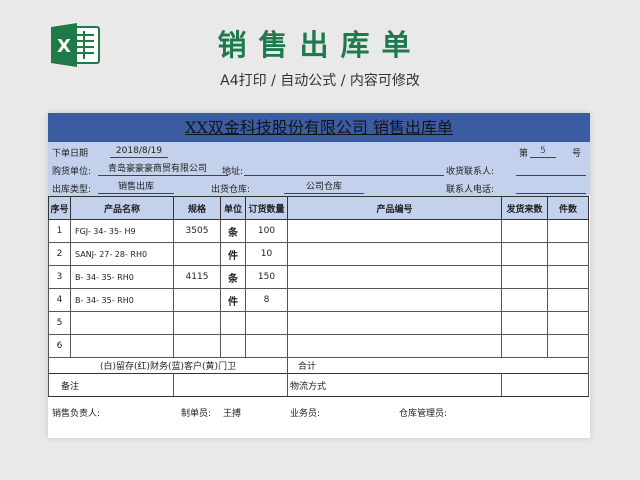 The height and width of the screenshot is (480, 640). What do you see at coordinates (59, 346) in the screenshot?
I see `cell-no: 6` at bounding box center [59, 346].